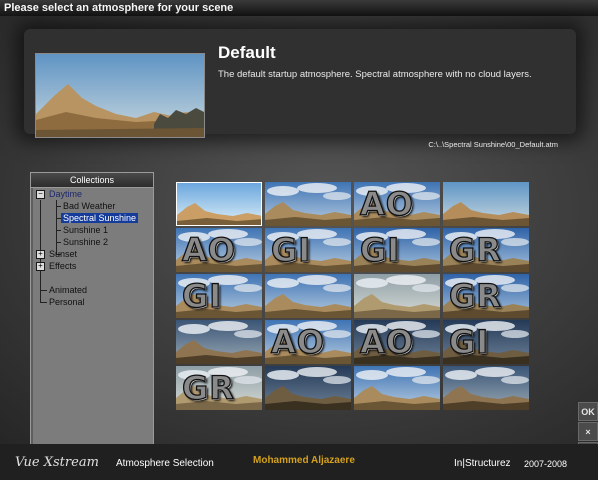 Image resolution: width=598 pixels, height=480 pixels. I want to click on collection-effects-label: Effects, so click(63, 266).